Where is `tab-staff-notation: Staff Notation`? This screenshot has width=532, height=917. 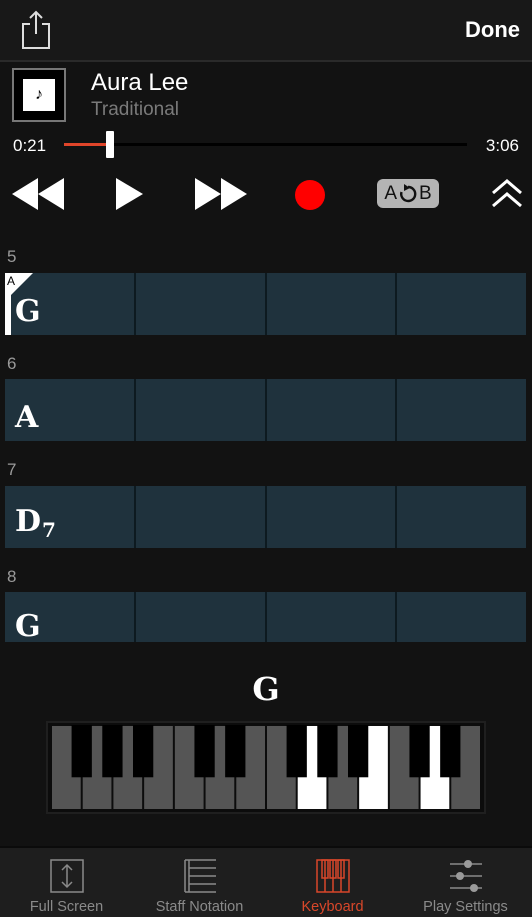
tab-staff-notation: Staff Notation is located at coordinates (199, 882).